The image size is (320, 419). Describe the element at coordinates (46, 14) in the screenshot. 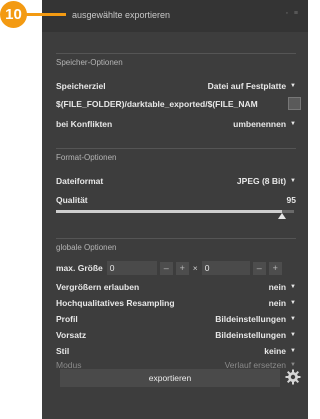

I see `callout-pointer-line` at that location.